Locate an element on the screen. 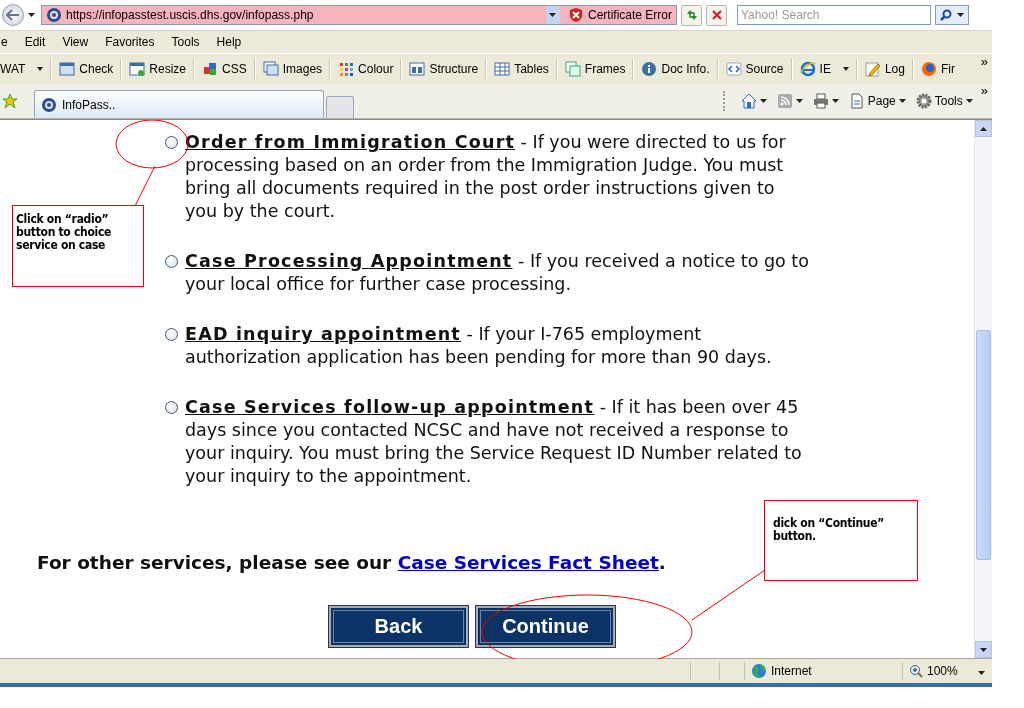  zoom-icon is located at coordinates (916, 671).